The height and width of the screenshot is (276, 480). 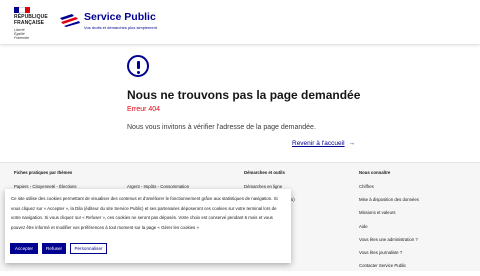 I want to click on accept-cookies-button: Accepter, so click(x=24, y=248).